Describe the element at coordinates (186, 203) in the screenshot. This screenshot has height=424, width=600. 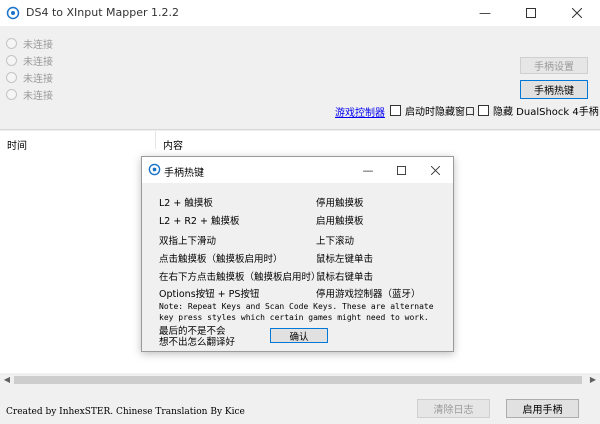
I see `hotkey-combo: L2 + 触摸板` at that location.